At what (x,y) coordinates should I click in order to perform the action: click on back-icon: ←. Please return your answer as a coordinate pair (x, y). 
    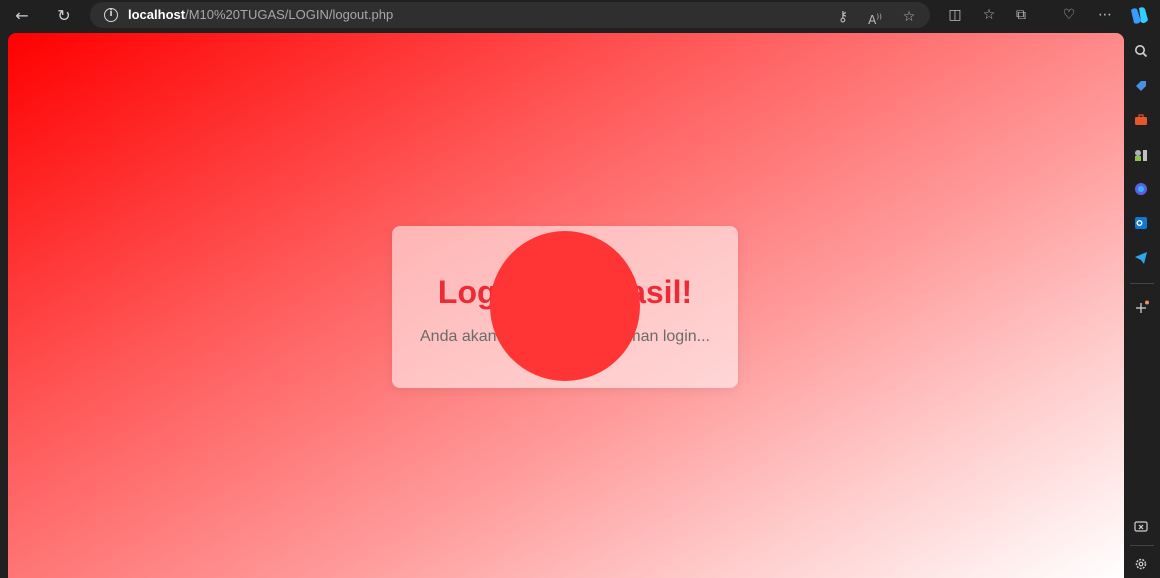
    Looking at the image, I should click on (22, 16).